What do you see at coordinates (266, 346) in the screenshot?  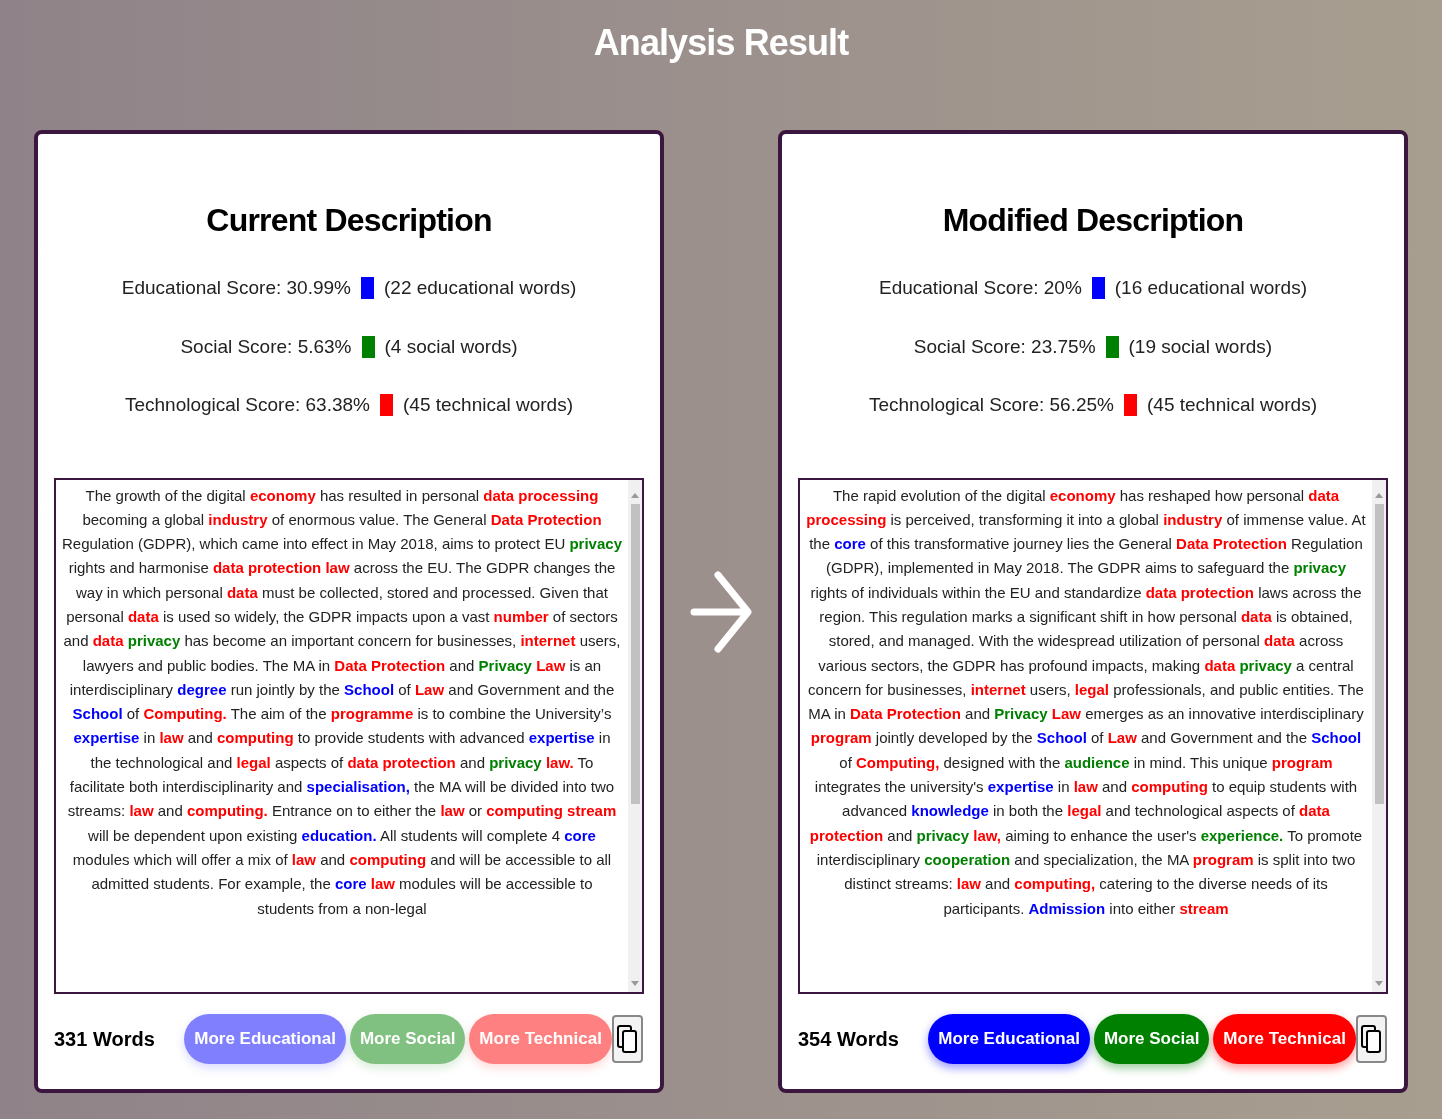 I see `score-label: Social Score: 5.63%` at bounding box center [266, 346].